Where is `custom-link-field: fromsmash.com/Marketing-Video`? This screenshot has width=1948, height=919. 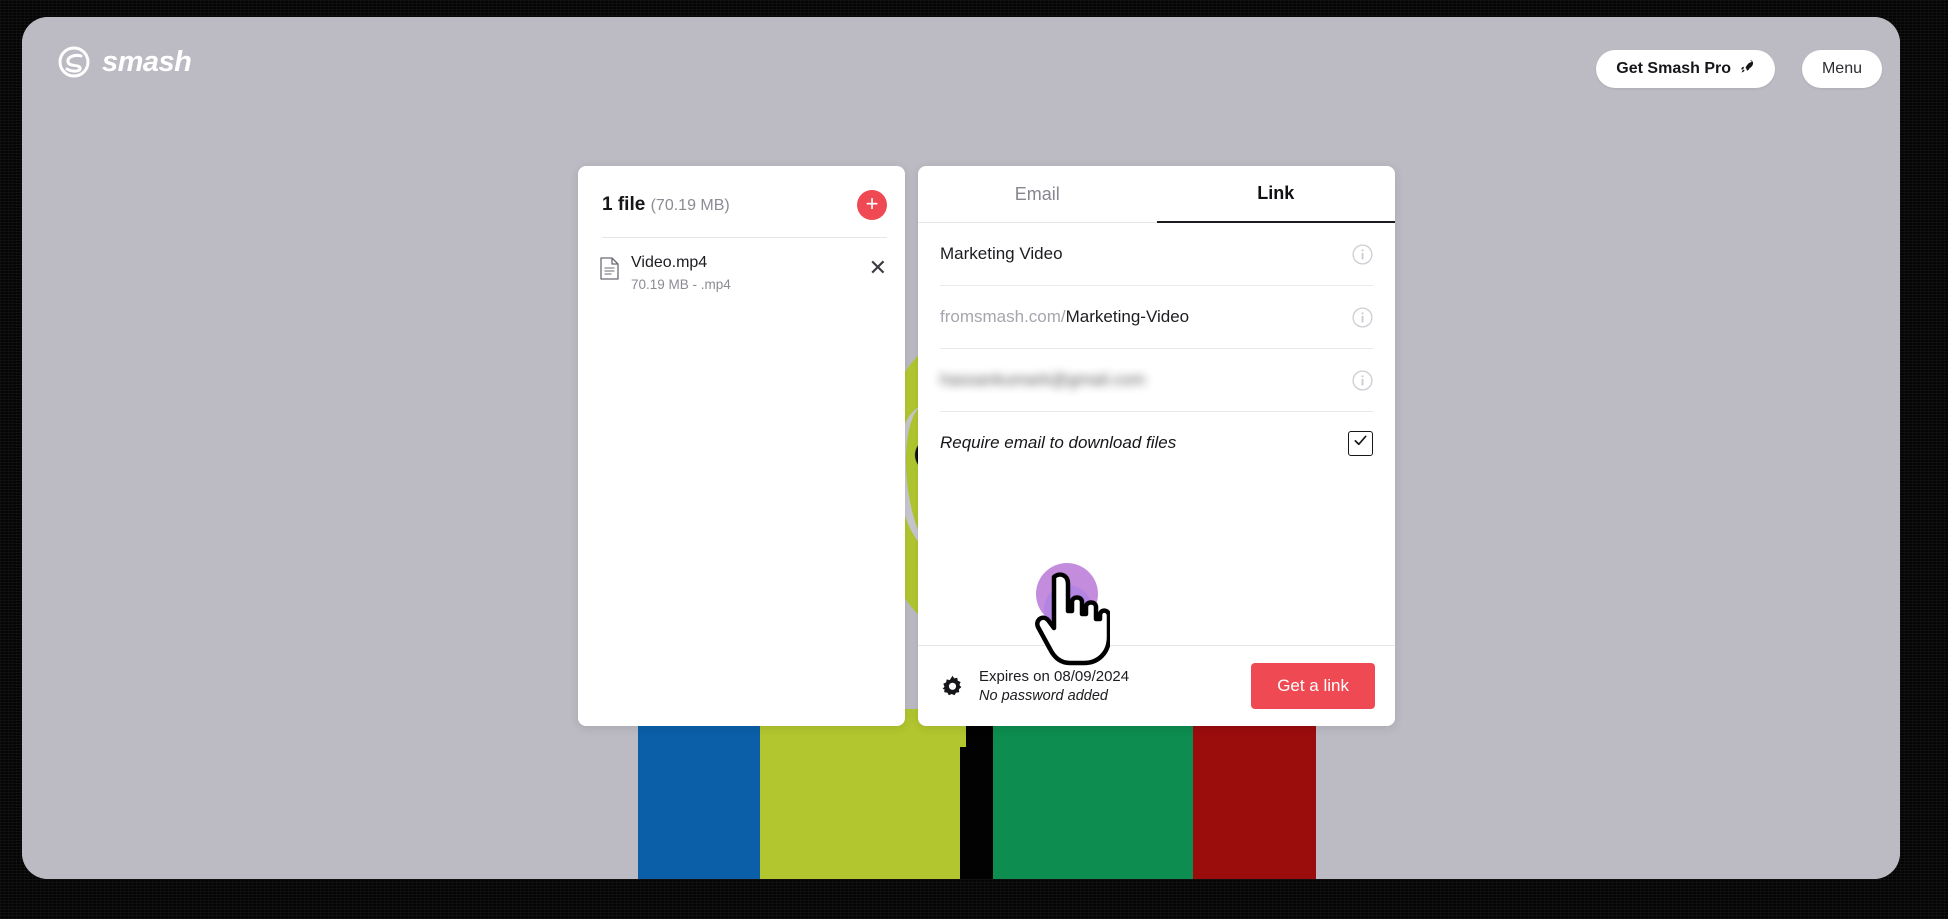
custom-link-field: fromsmash.com/Marketing-Video is located at coordinates (1156, 317).